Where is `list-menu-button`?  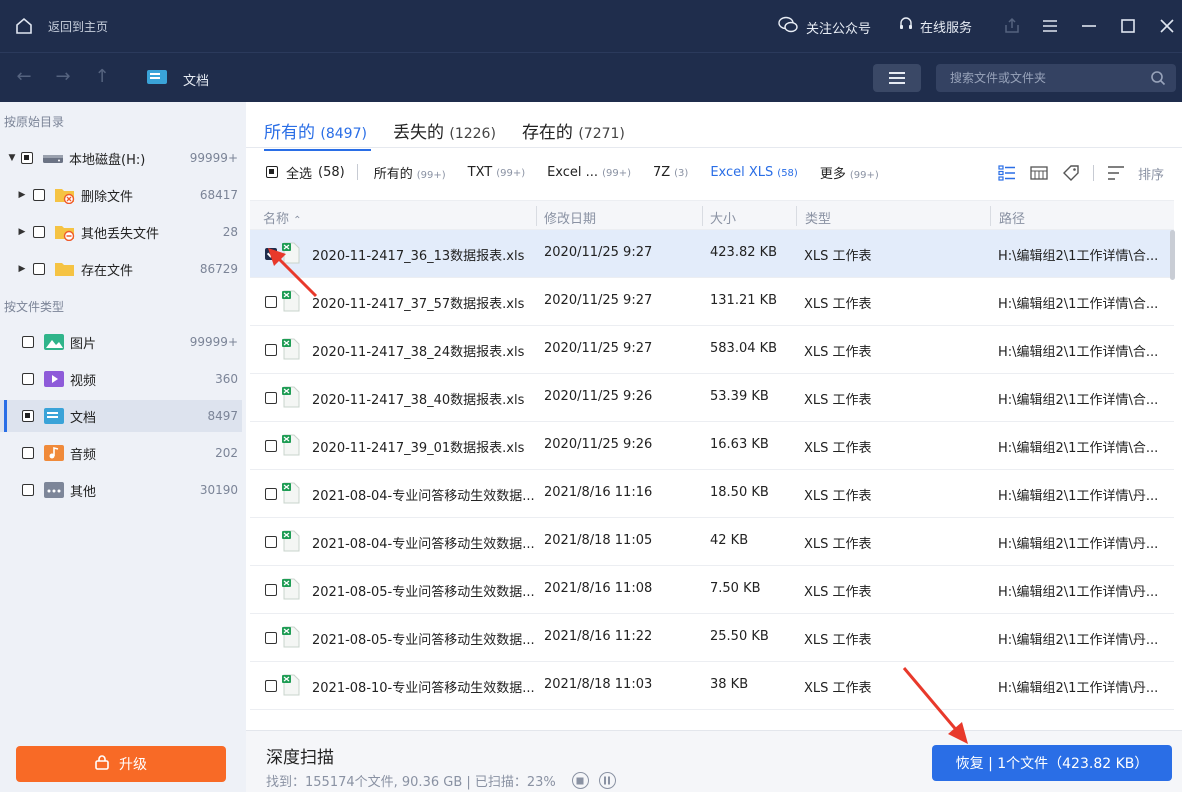
list-menu-button is located at coordinates (897, 78).